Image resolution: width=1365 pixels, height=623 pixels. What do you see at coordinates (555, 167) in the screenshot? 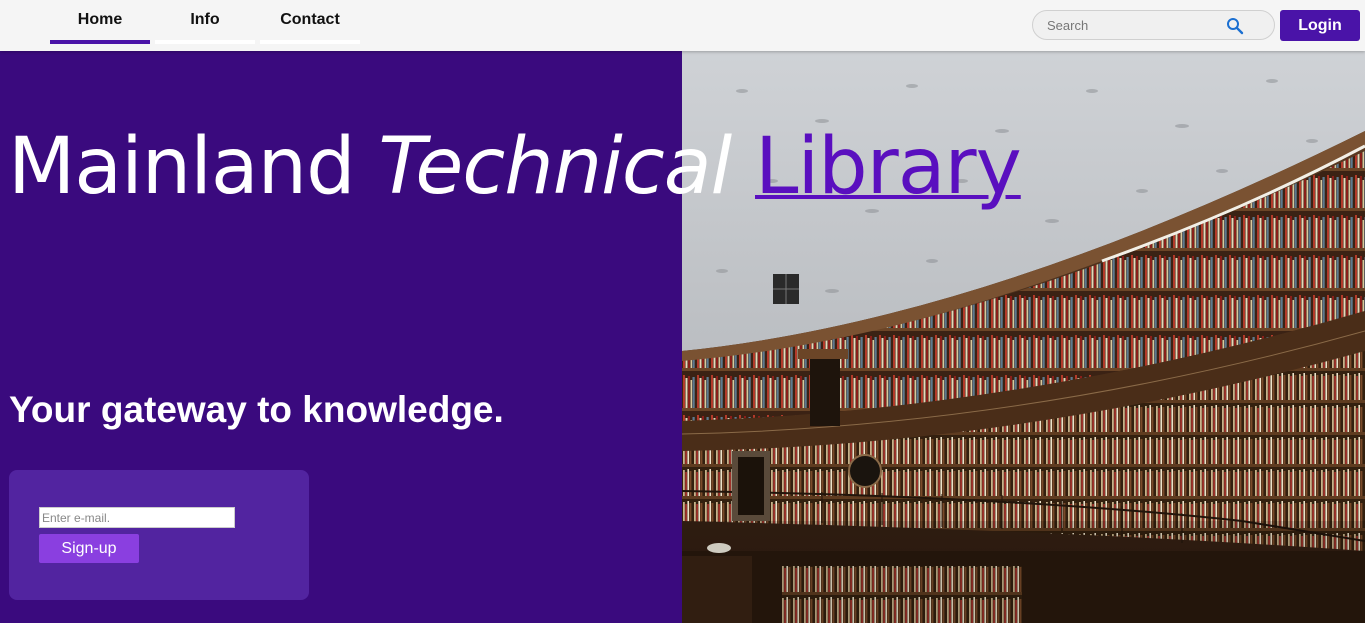
I see `title-word-technical: Technical` at bounding box center [555, 167].